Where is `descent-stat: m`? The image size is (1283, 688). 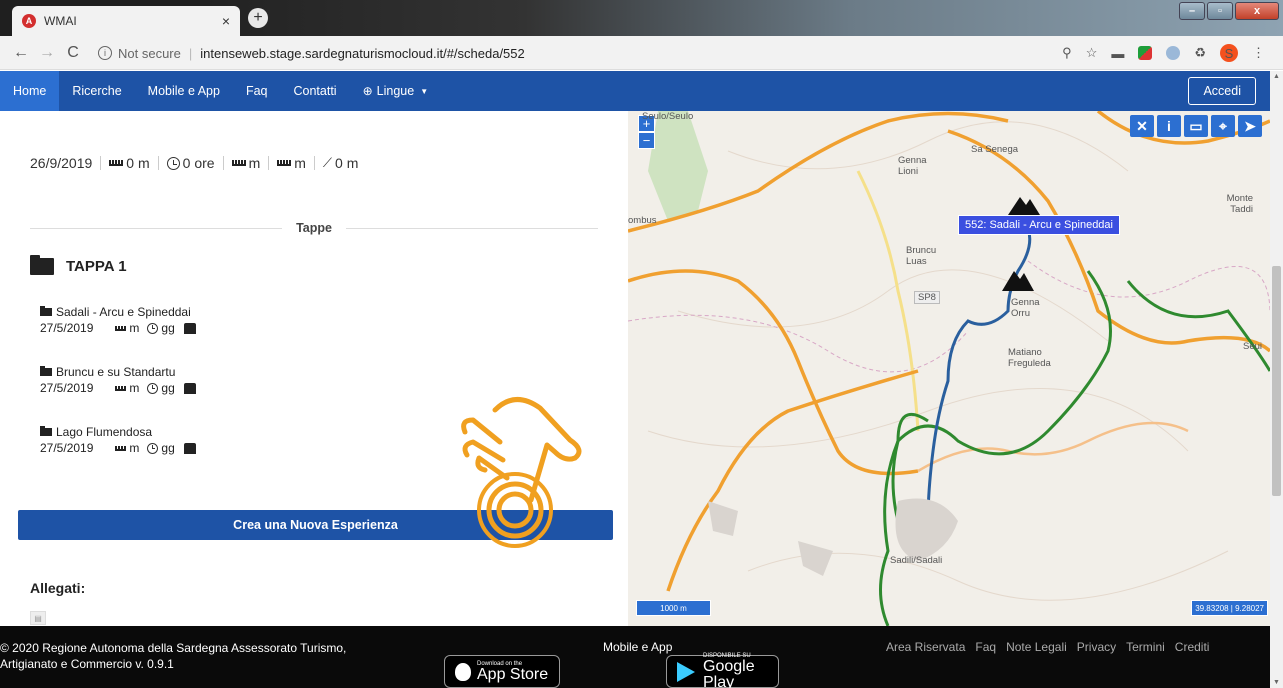
descent-stat: m is located at coordinates (291, 163).